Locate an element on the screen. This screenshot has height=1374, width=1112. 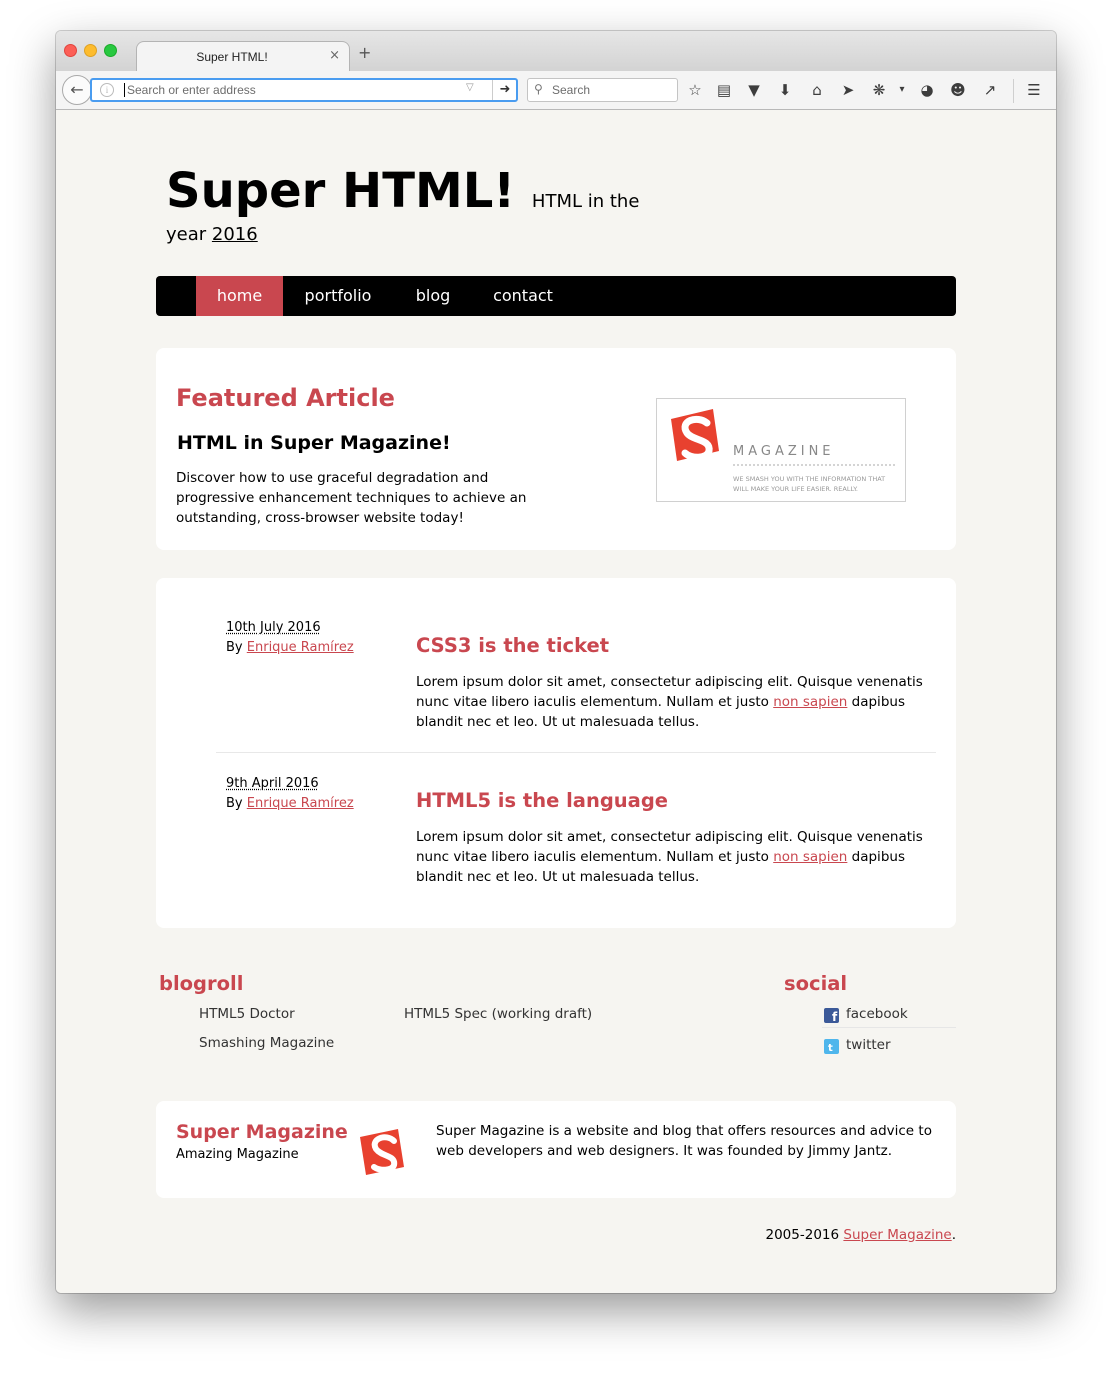
main-navigation: home portfolio blog contact is located at coordinates (556, 296).